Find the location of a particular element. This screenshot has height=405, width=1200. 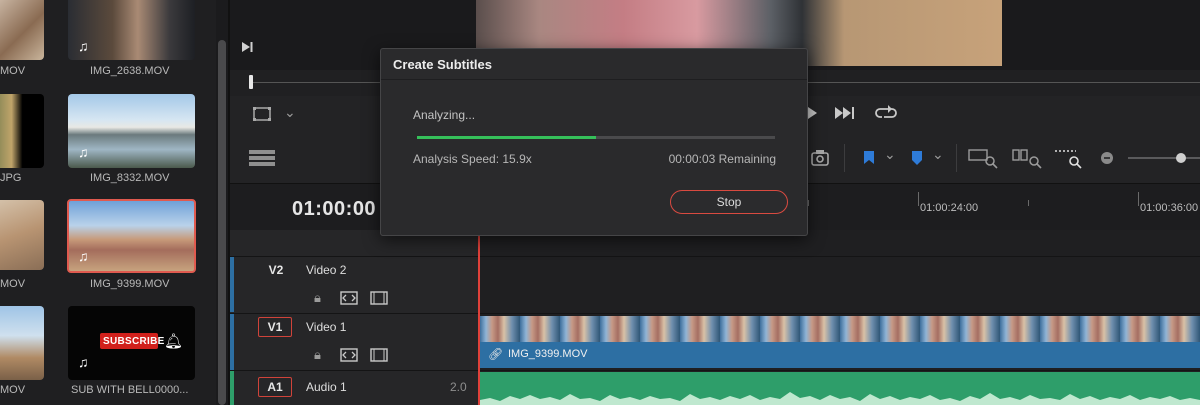

dialog-title: Create Subtitles is located at coordinates (442, 64).